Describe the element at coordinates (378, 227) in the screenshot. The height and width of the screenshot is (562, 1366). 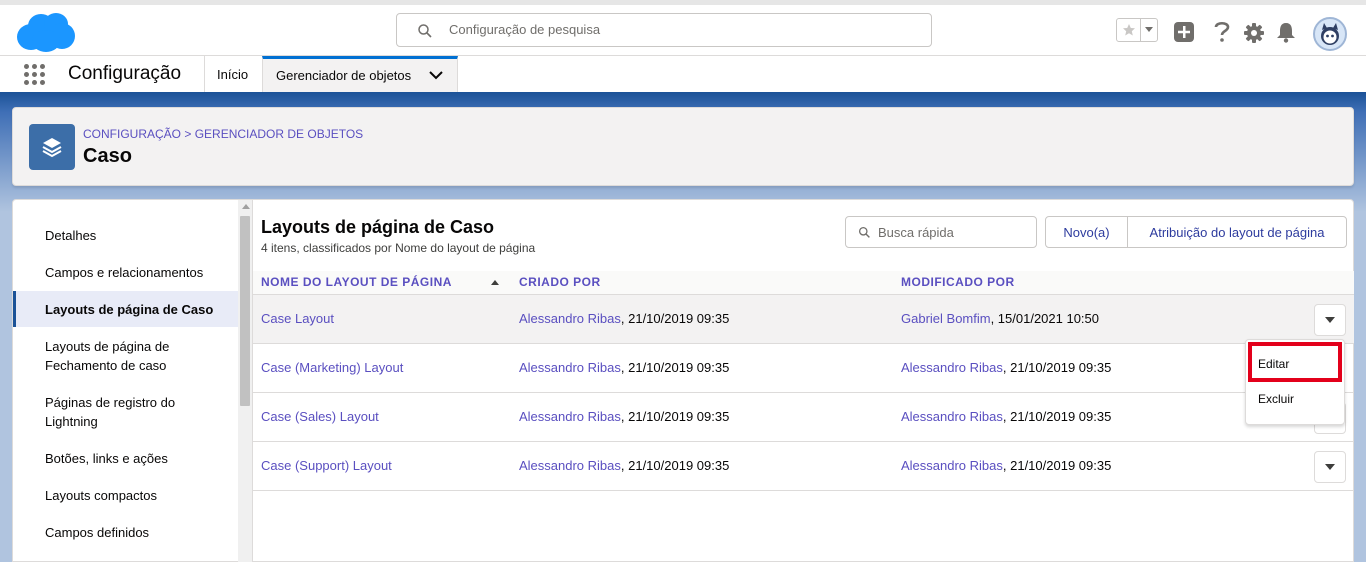
I see `list-title: Layouts de página de Caso` at that location.